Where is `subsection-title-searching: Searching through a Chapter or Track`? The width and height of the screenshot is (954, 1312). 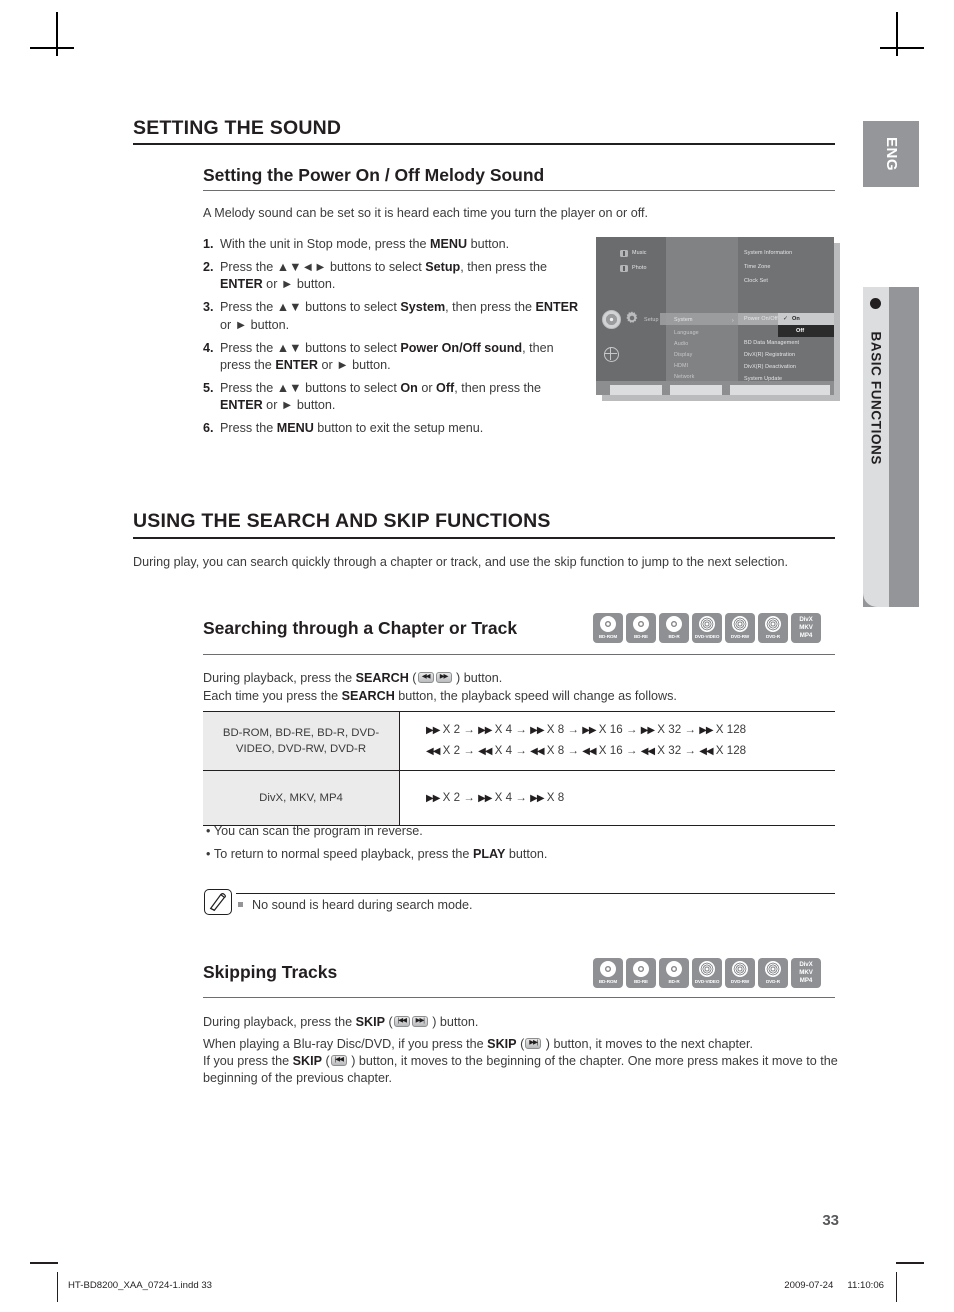
subsection-title-searching: Searching through a Chapter or Track is located at coordinates (360, 628).